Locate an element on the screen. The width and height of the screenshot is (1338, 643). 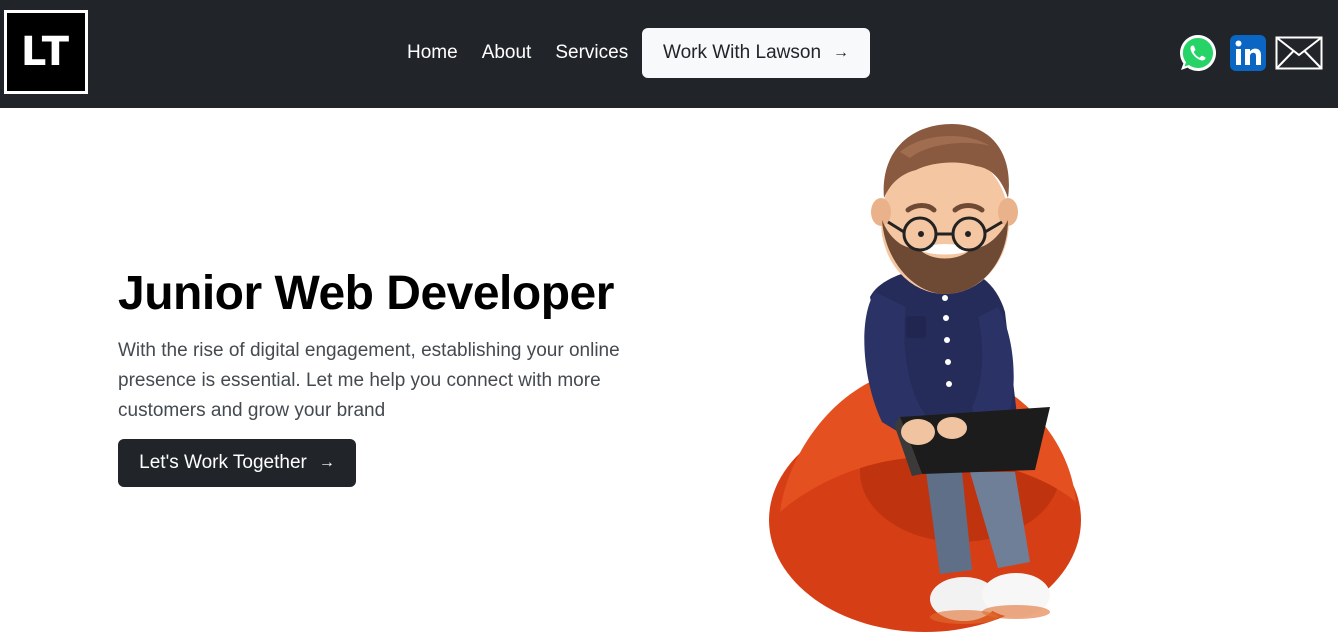
nav-link-about: About is located at coordinates (507, 53).